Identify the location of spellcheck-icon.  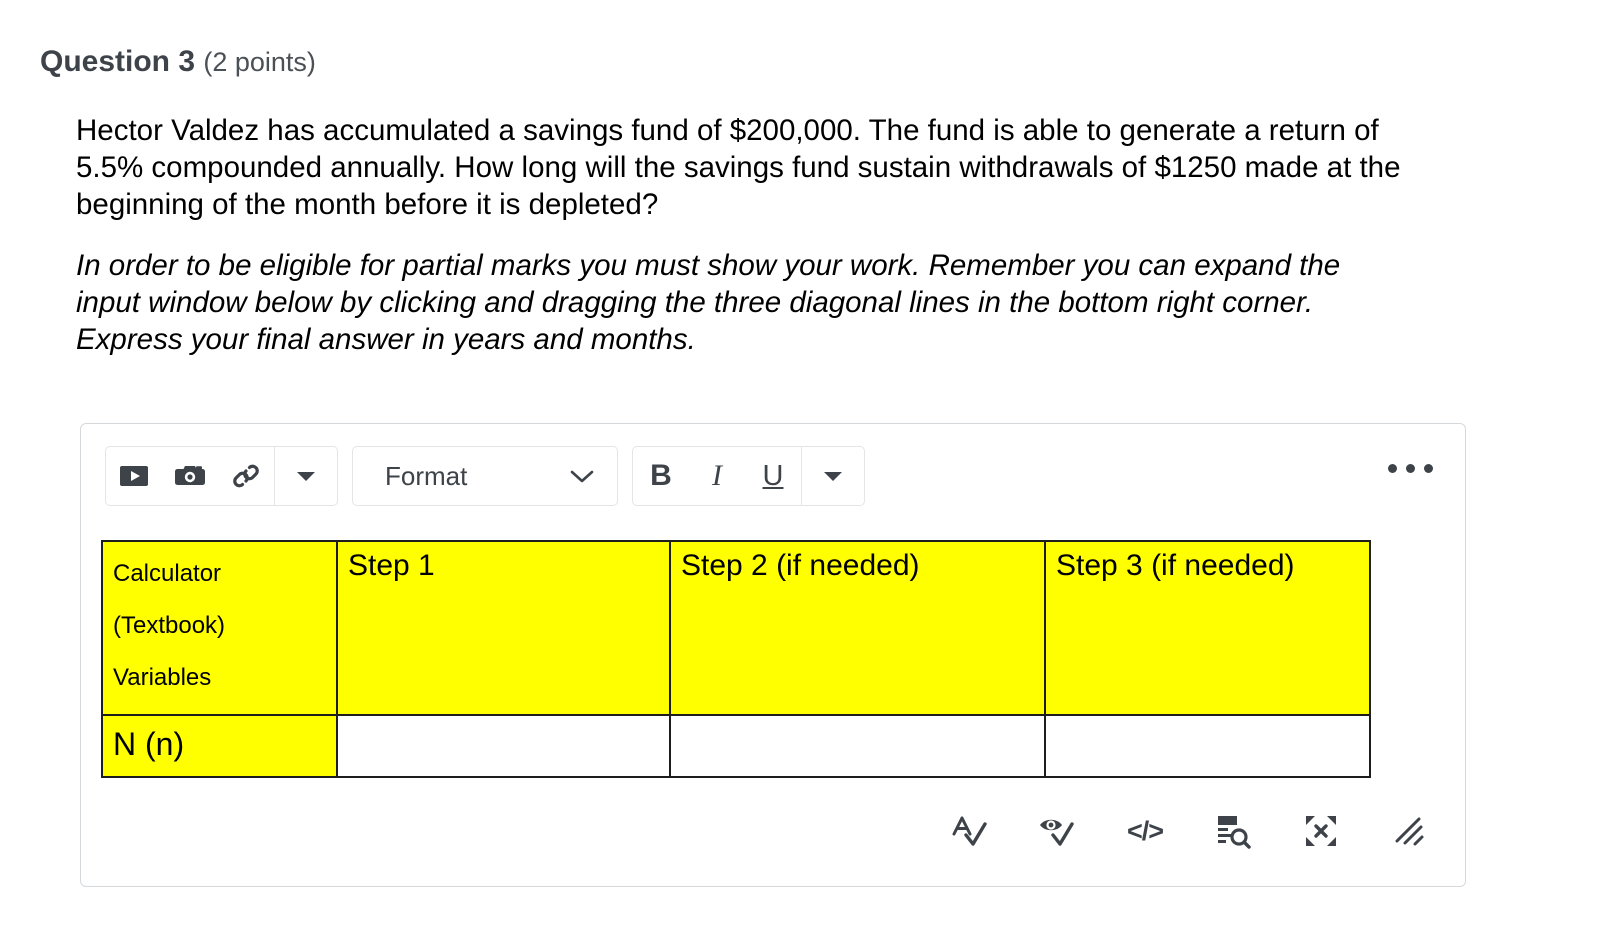
(969, 831).